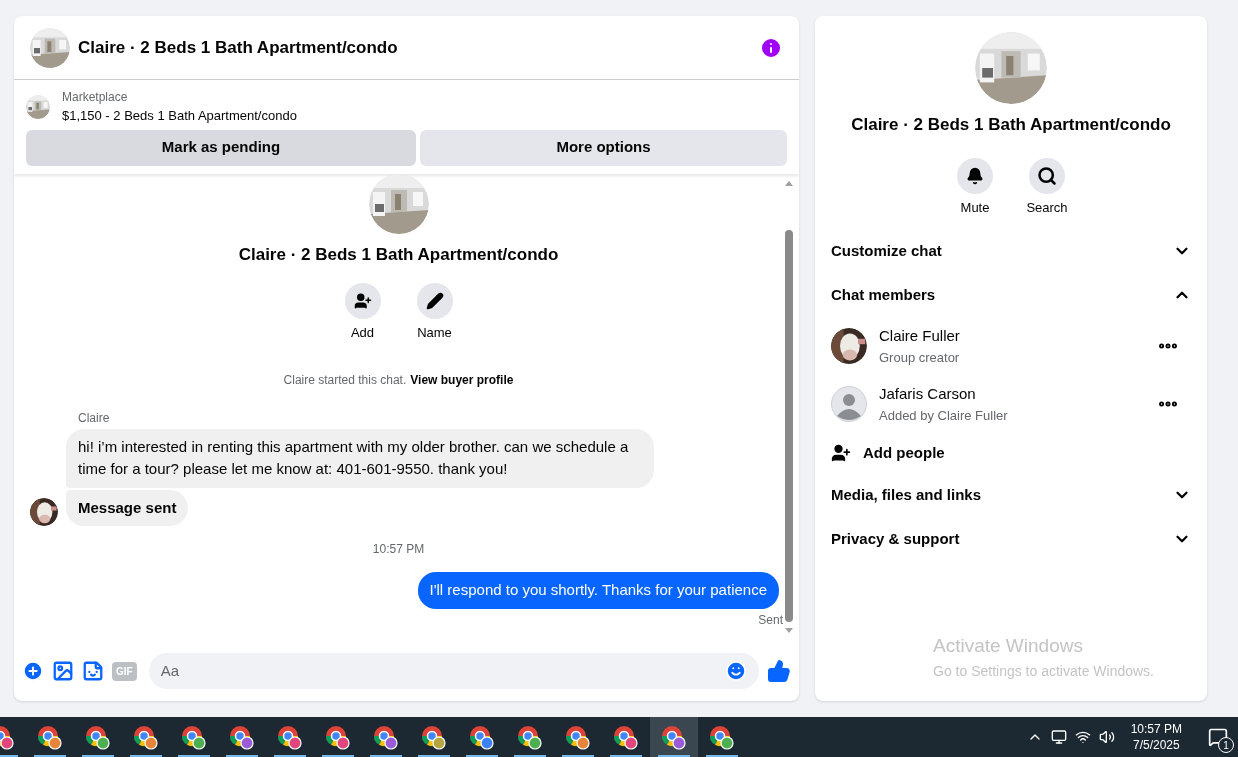  I want to click on received-message-bubble: hi! i’m interested in renting this apartment with my older brother. can we schedule a time for a tour? please let me know at: 401-601-9550. thank you!, so click(360, 458).